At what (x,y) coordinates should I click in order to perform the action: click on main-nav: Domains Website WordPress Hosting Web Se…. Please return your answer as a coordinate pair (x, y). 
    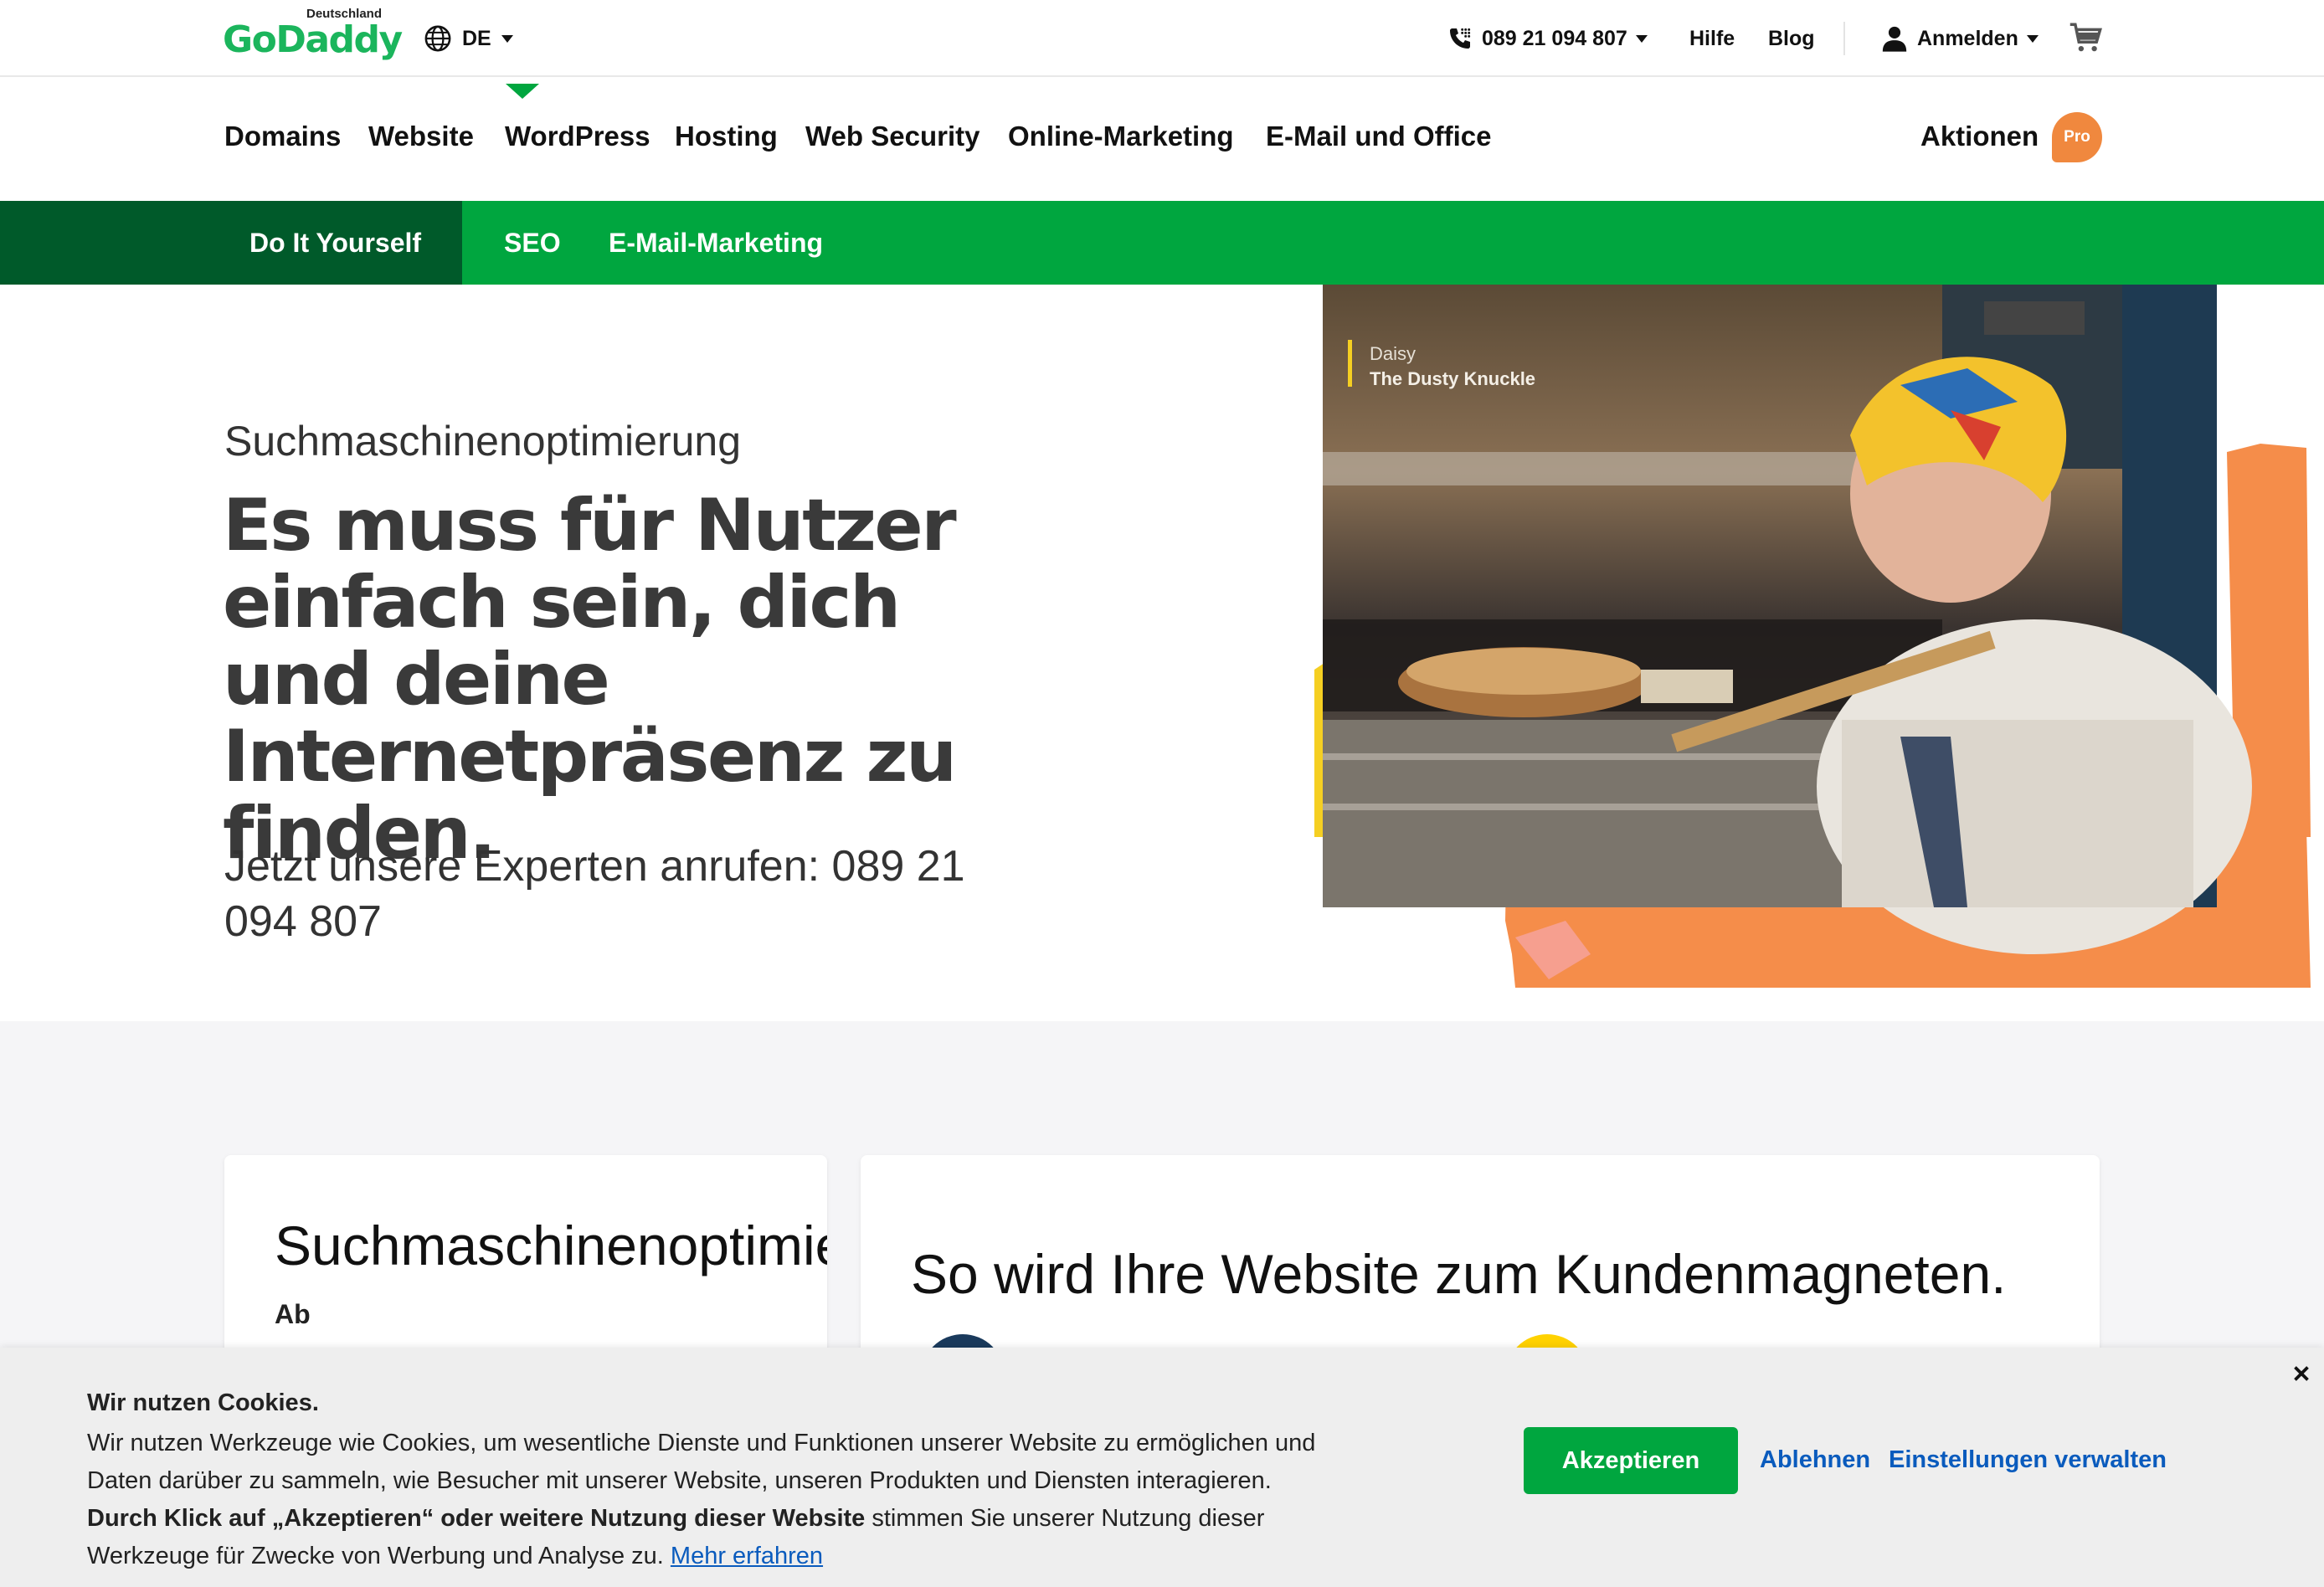
    Looking at the image, I should click on (1162, 139).